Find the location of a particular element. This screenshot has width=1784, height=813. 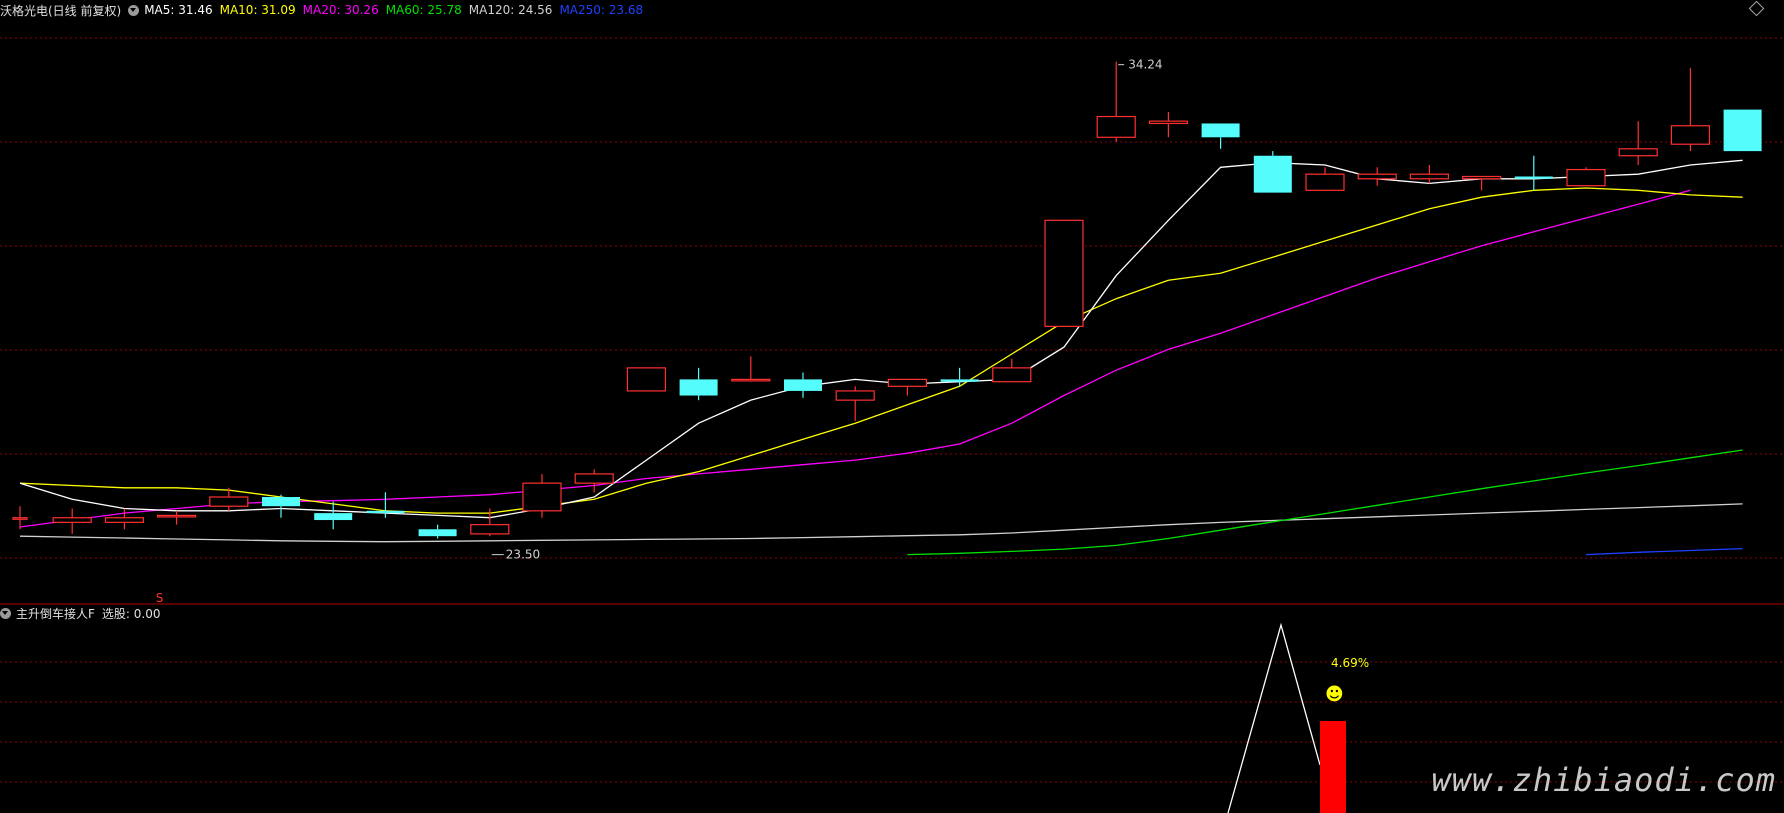

watermark-text: www.zhibiaodi.com is located at coordinates (1603, 780).